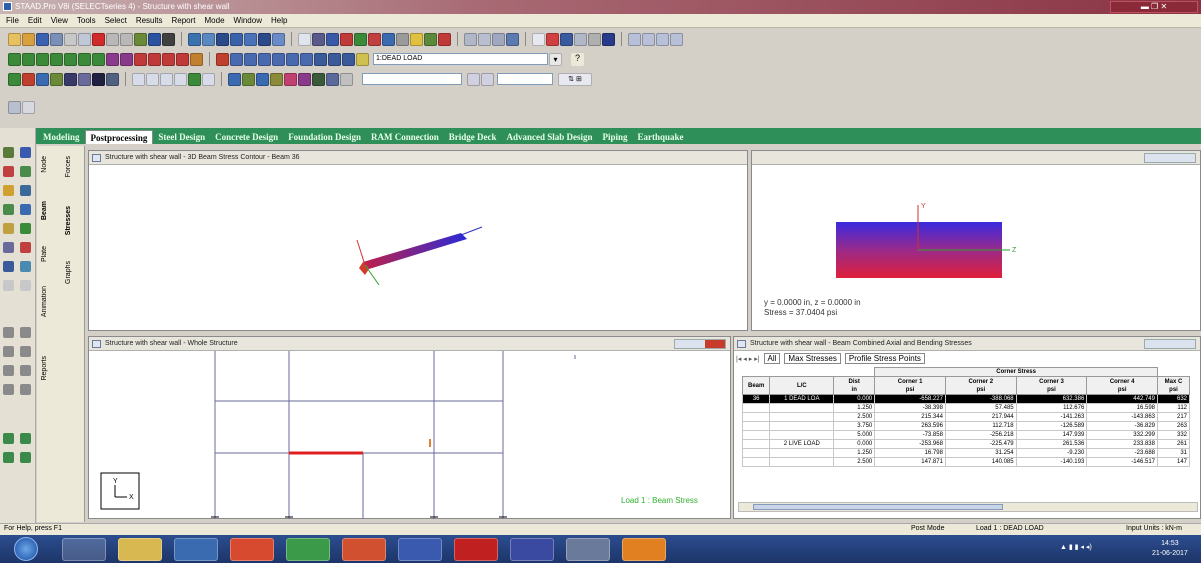  I want to click on cell-c4: -23.688, so click(1122, 453).